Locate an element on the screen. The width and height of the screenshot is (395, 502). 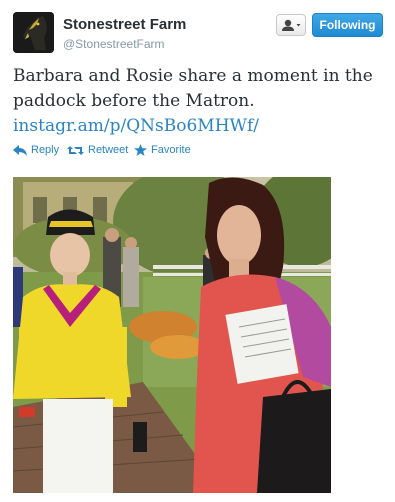
retweet-icon is located at coordinates (75, 150).